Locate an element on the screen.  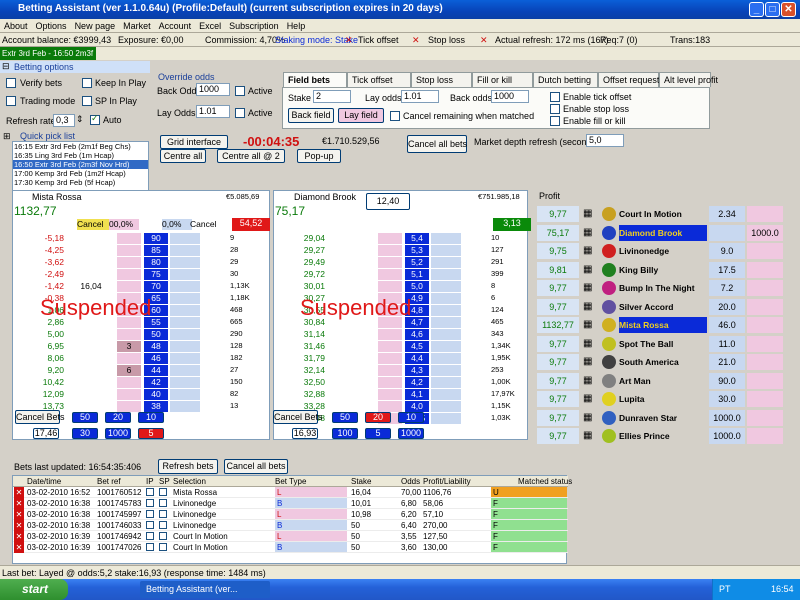
menu-item: New page is located at coordinates (95, 26).